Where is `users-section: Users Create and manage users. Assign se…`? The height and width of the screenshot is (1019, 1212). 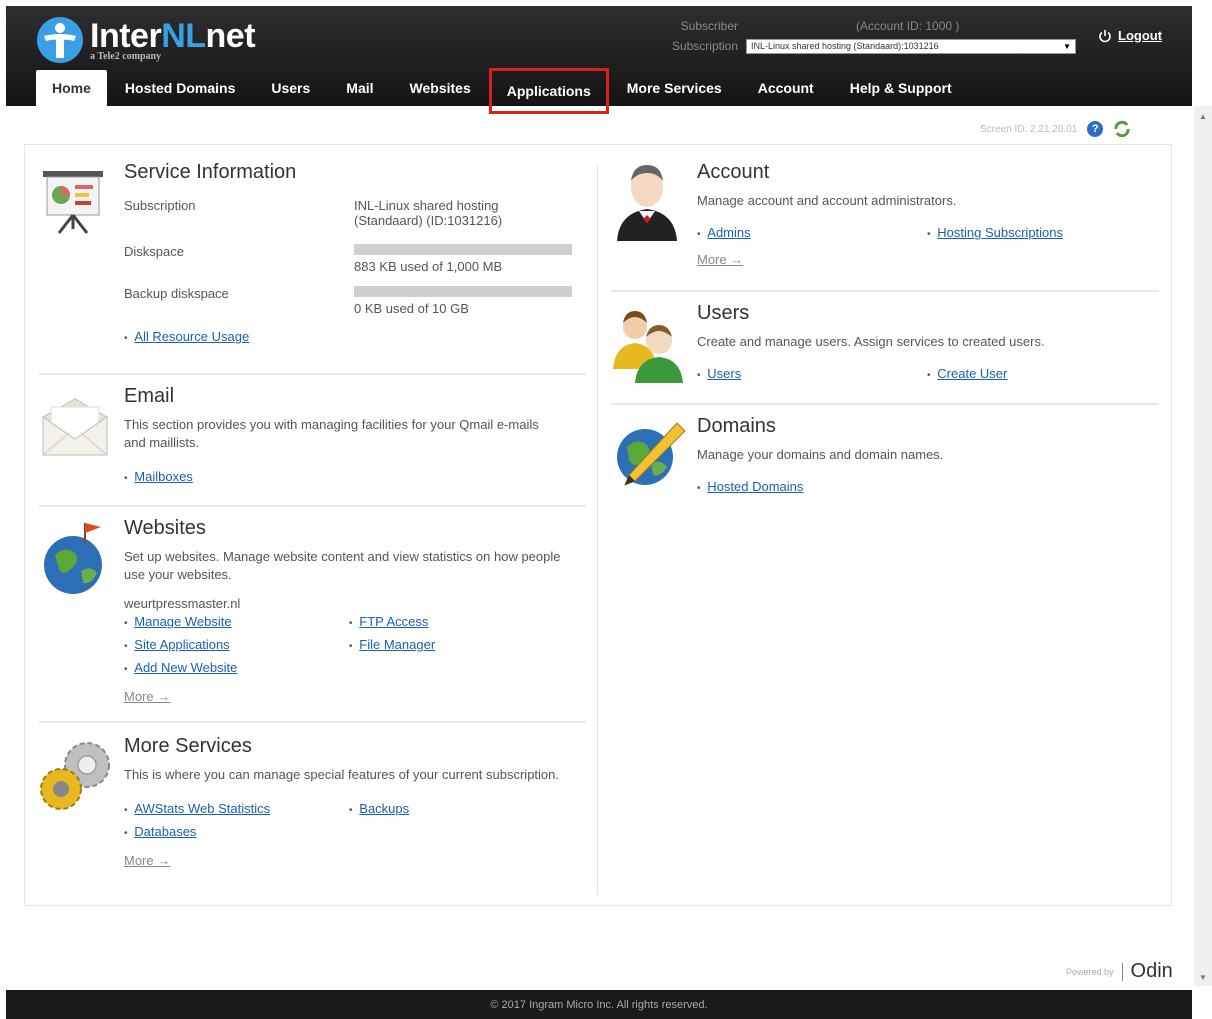 users-section: Users Create and manage users. Assign se… is located at coordinates (927, 344).